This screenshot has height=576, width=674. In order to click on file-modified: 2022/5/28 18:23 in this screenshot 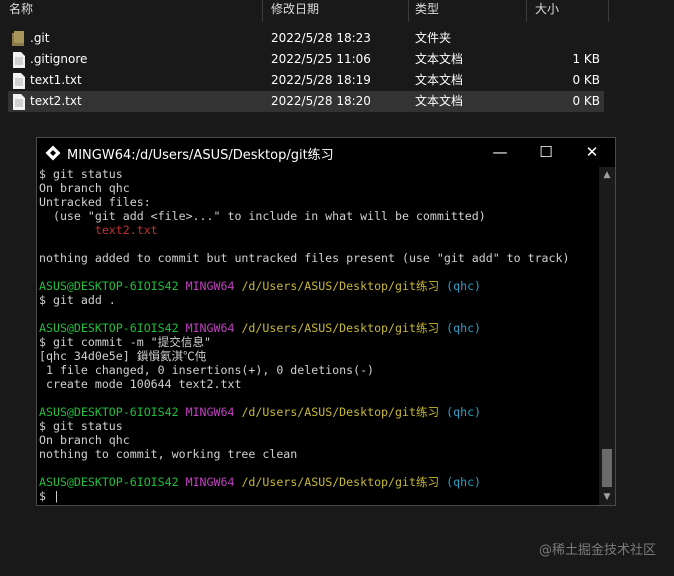, I will do `click(321, 38)`.